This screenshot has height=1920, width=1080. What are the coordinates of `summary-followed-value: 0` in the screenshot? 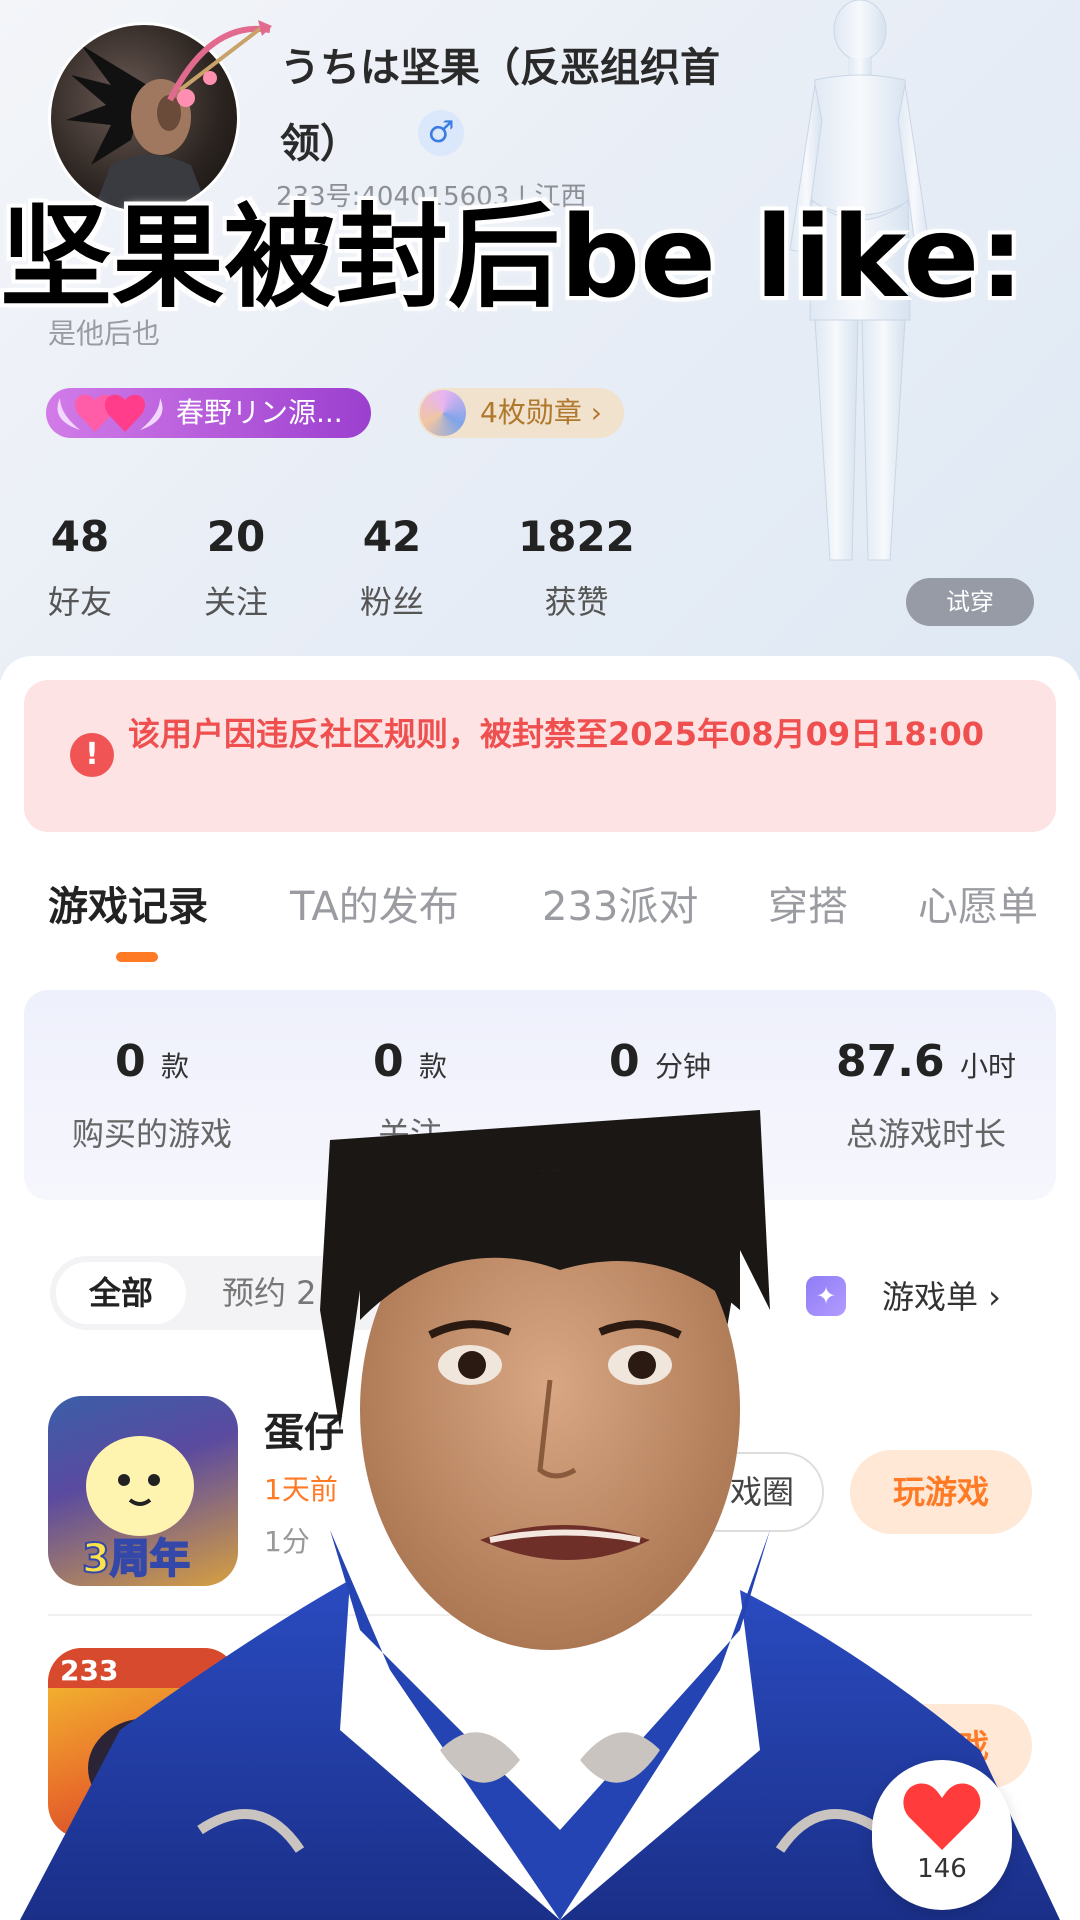 It's located at (388, 1061).